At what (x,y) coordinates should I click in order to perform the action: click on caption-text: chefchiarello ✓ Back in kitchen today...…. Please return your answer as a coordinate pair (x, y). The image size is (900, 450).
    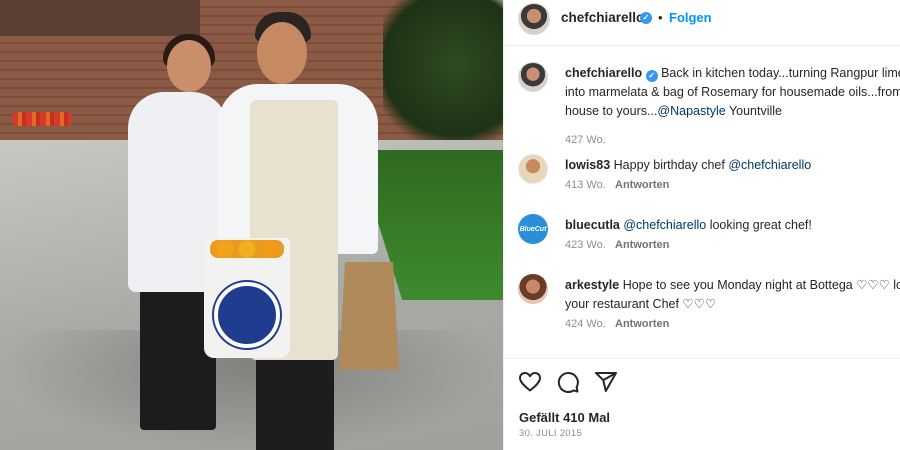
    Looking at the image, I should click on (732, 92).